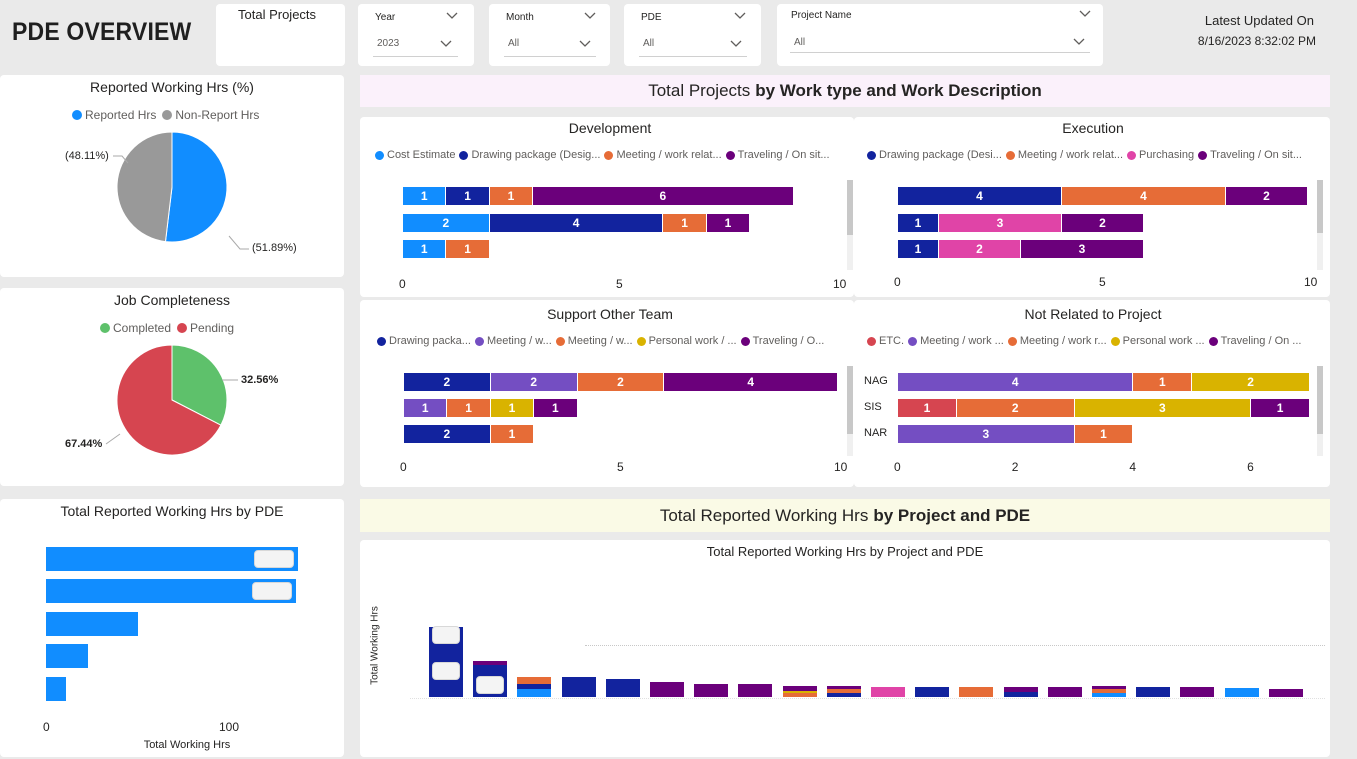 The image size is (1357, 759). What do you see at coordinates (415, 155) in the screenshot?
I see `legend-item: Cost Estimate` at bounding box center [415, 155].